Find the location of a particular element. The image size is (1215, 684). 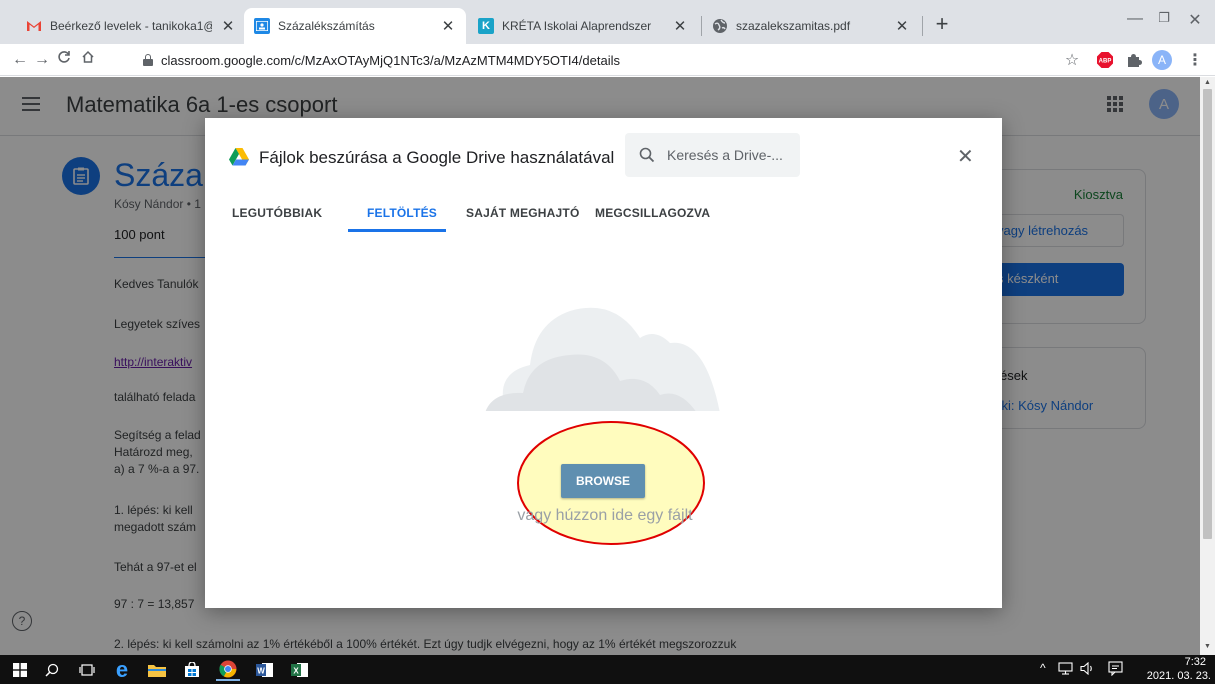

google-drive-icon is located at coordinates (239, 159).